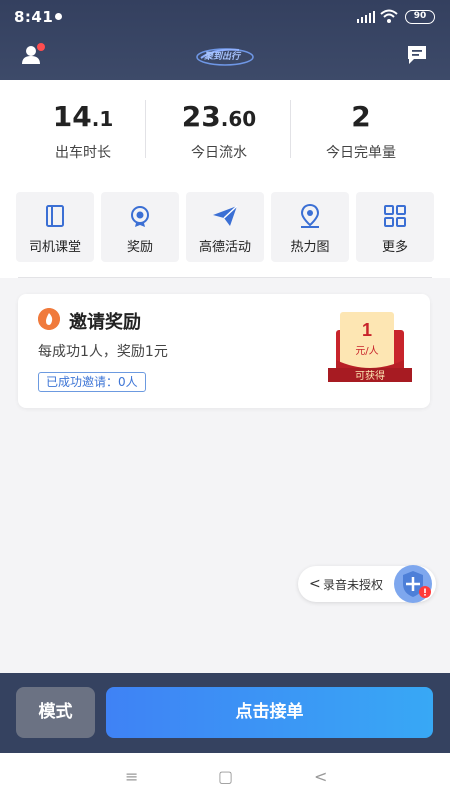  What do you see at coordinates (353, 585) in the screenshot?
I see `recording-permission-text: 录音未授权` at bounding box center [353, 585].